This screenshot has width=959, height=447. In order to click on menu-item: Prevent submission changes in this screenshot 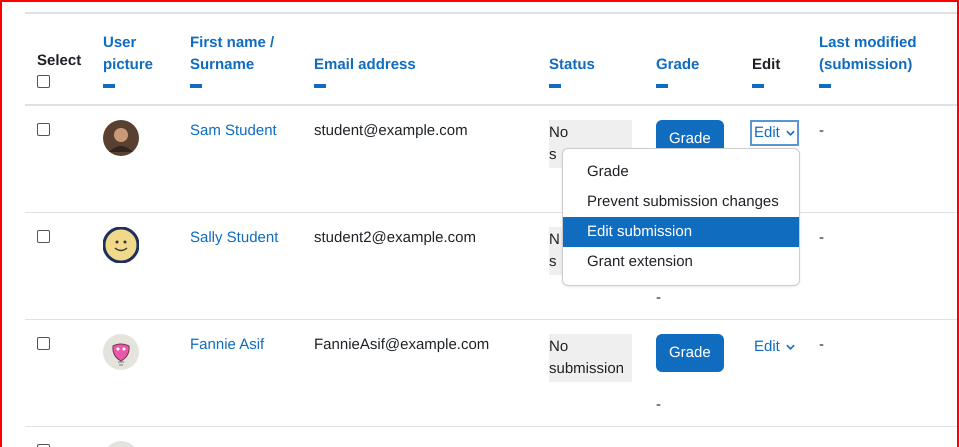, I will do `click(681, 202)`.